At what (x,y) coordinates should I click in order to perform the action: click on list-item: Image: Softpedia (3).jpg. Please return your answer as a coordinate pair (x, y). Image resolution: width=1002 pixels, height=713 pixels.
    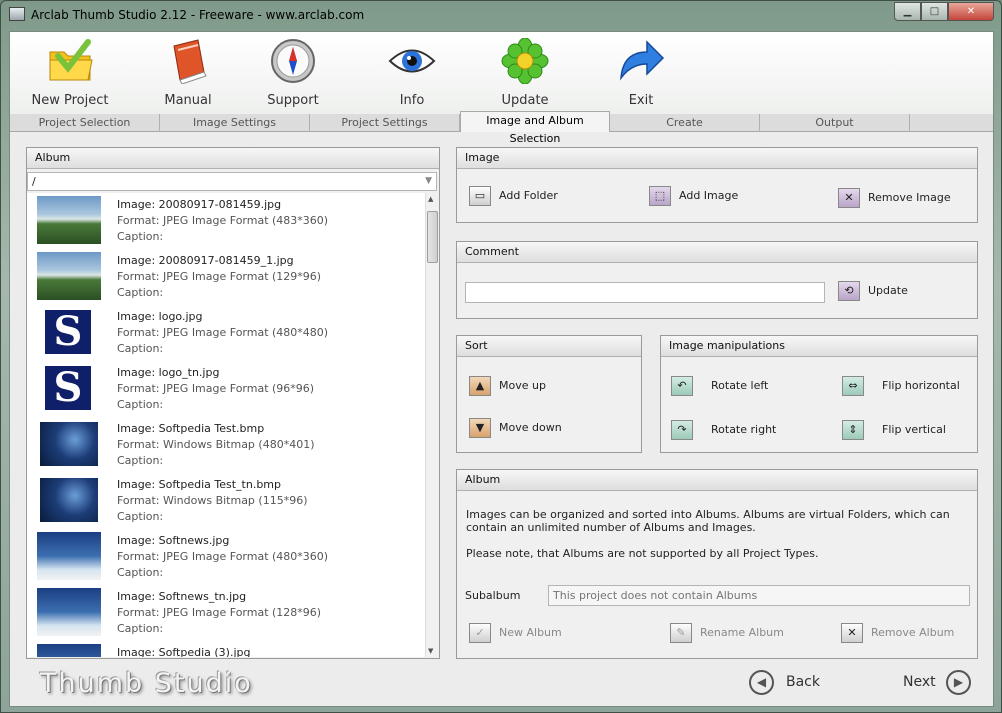
    Looking at the image, I should click on (226, 649).